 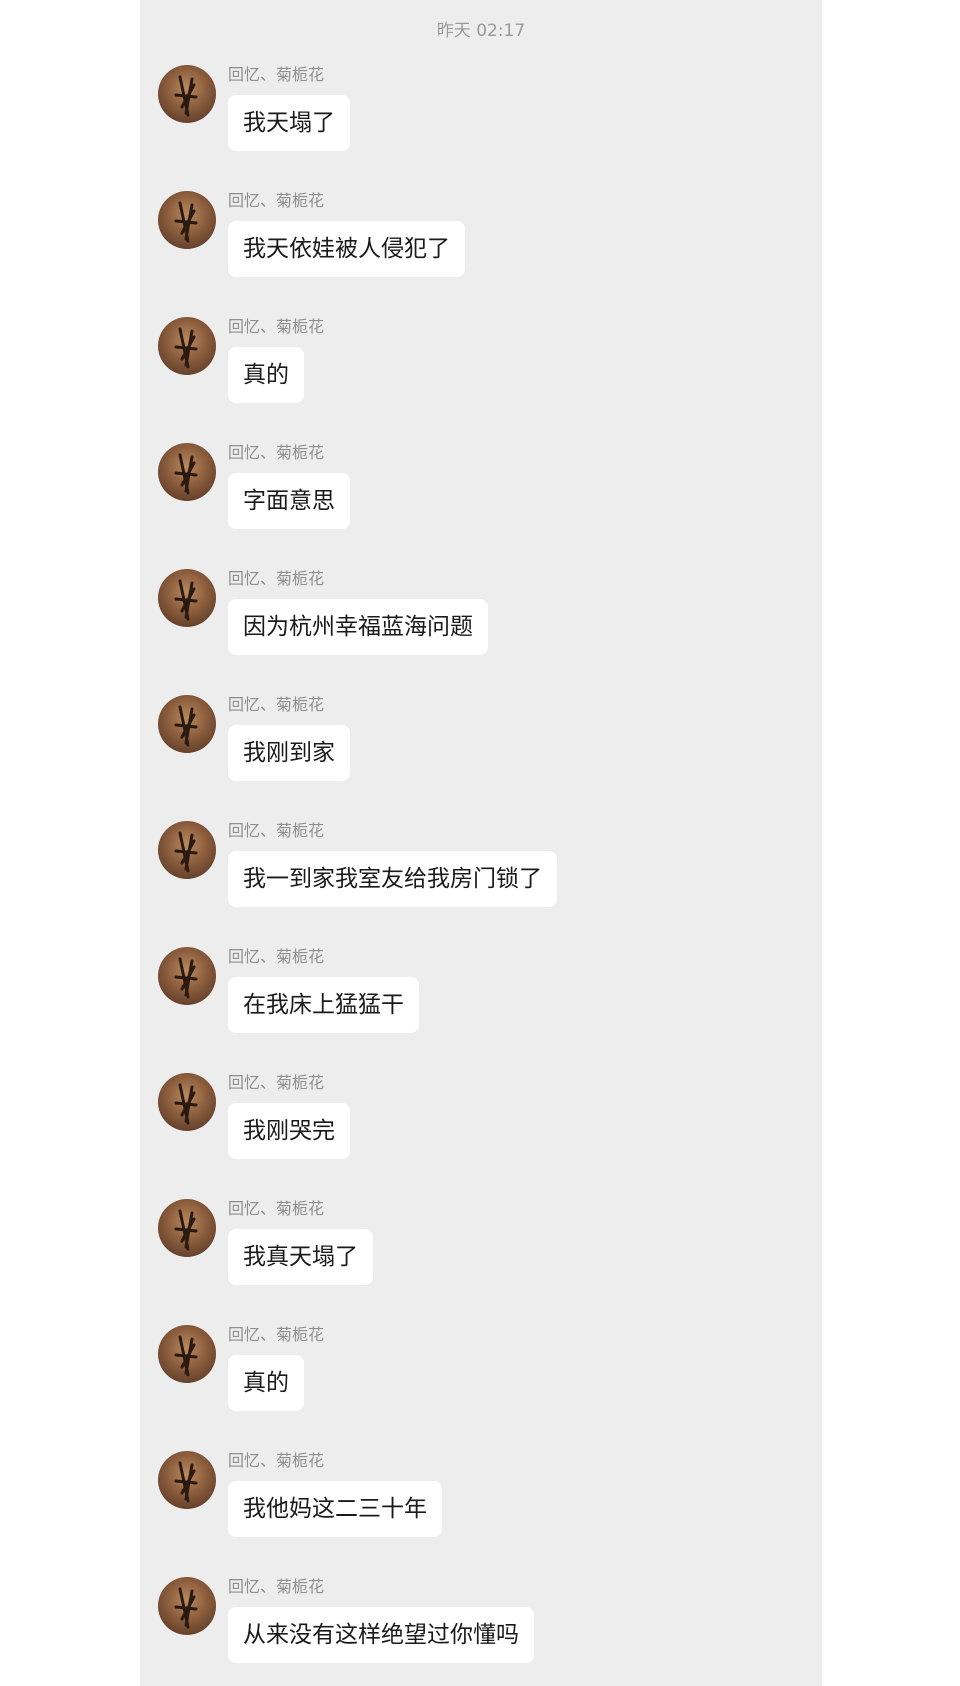 I want to click on message-row: 回忆、菊栀花 我一到家我室友给我房门锁了, so click(x=468, y=876).